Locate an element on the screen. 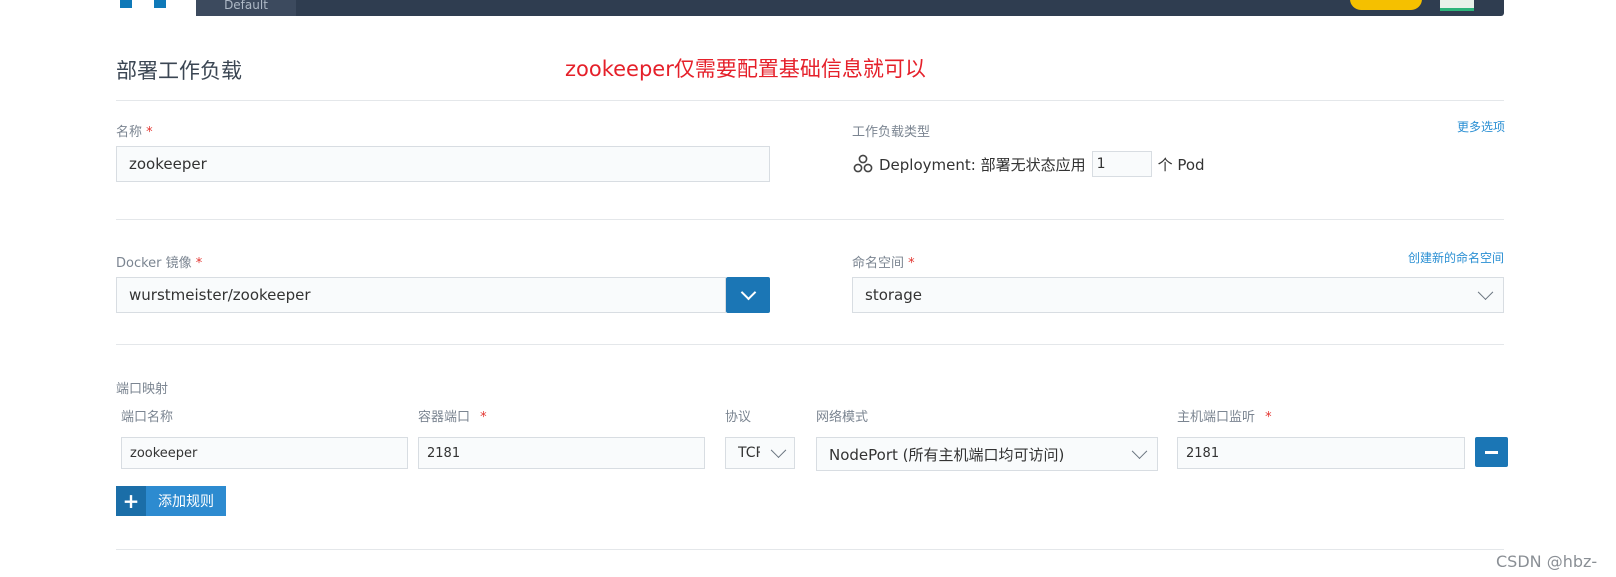 The width and height of the screenshot is (1616, 577). docker-image-label: Docker 镜像 * is located at coordinates (159, 263).